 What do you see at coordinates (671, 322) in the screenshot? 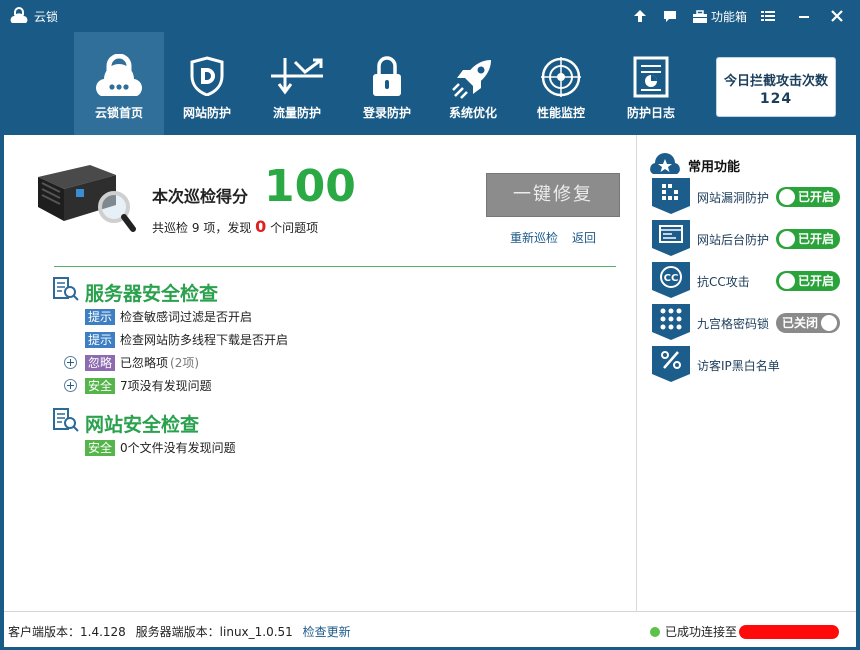
I see `grid-lock-icon` at bounding box center [671, 322].